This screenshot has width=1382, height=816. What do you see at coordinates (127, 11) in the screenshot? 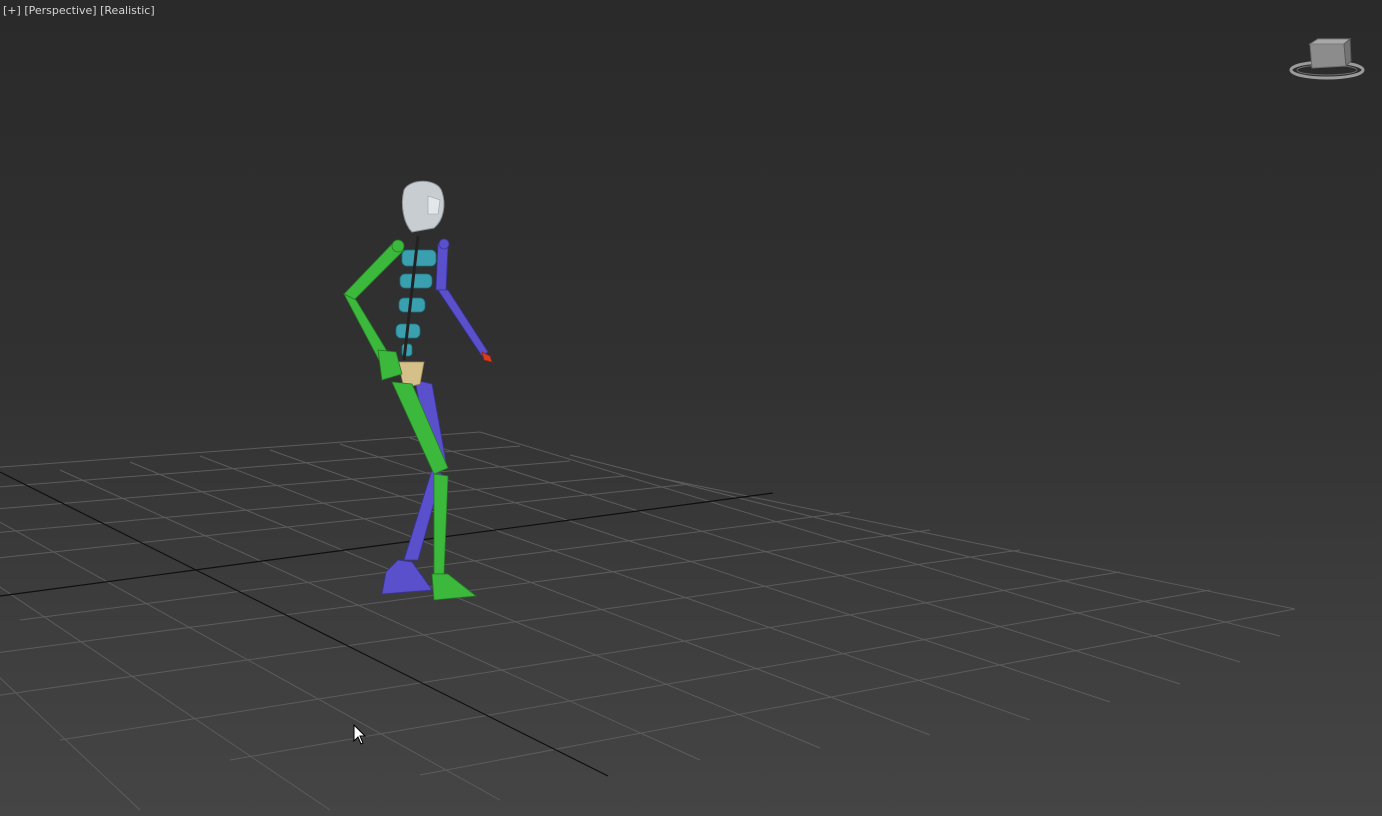
I see `shading-label-button: [Realistic]` at bounding box center [127, 11].